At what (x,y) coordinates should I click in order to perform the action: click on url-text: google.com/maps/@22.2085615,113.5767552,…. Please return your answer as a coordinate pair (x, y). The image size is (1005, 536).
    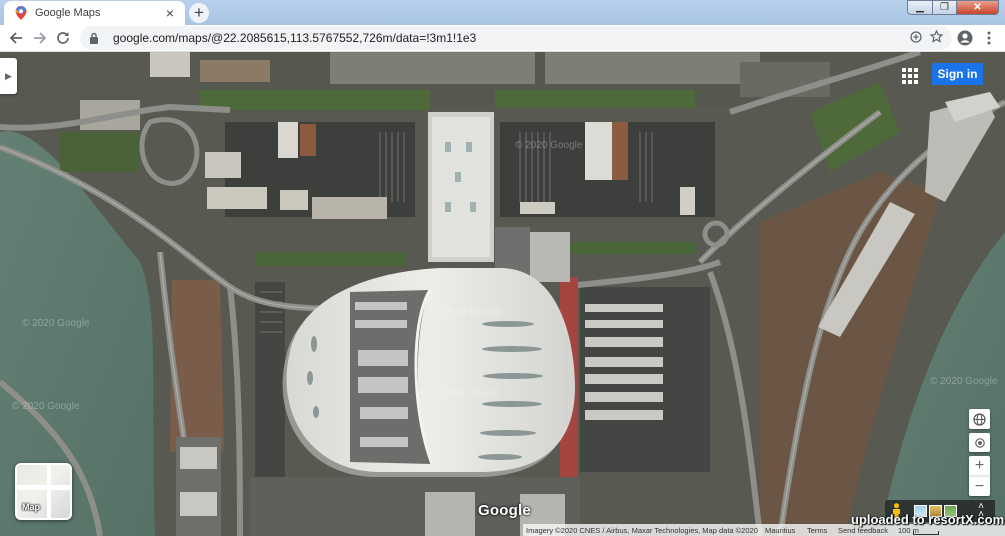
    Looking at the image, I should click on (509, 38).